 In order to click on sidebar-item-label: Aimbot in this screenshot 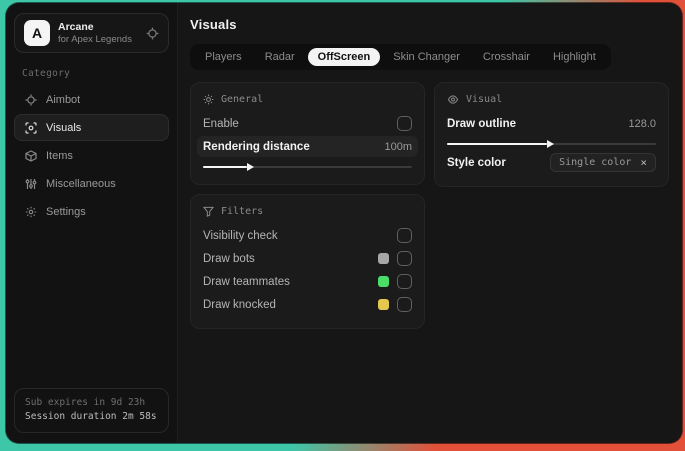, I will do `click(63, 99)`.